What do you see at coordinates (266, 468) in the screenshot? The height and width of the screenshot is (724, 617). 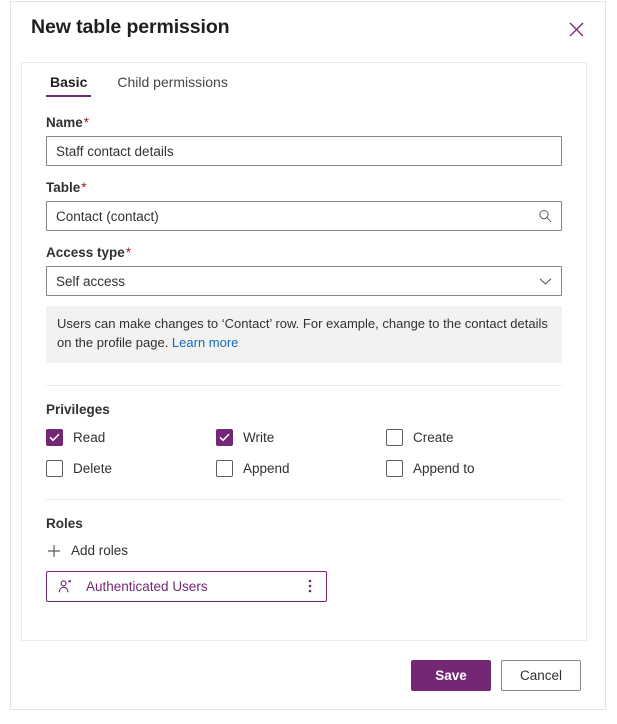 I see `privilege-append-label: Append` at bounding box center [266, 468].